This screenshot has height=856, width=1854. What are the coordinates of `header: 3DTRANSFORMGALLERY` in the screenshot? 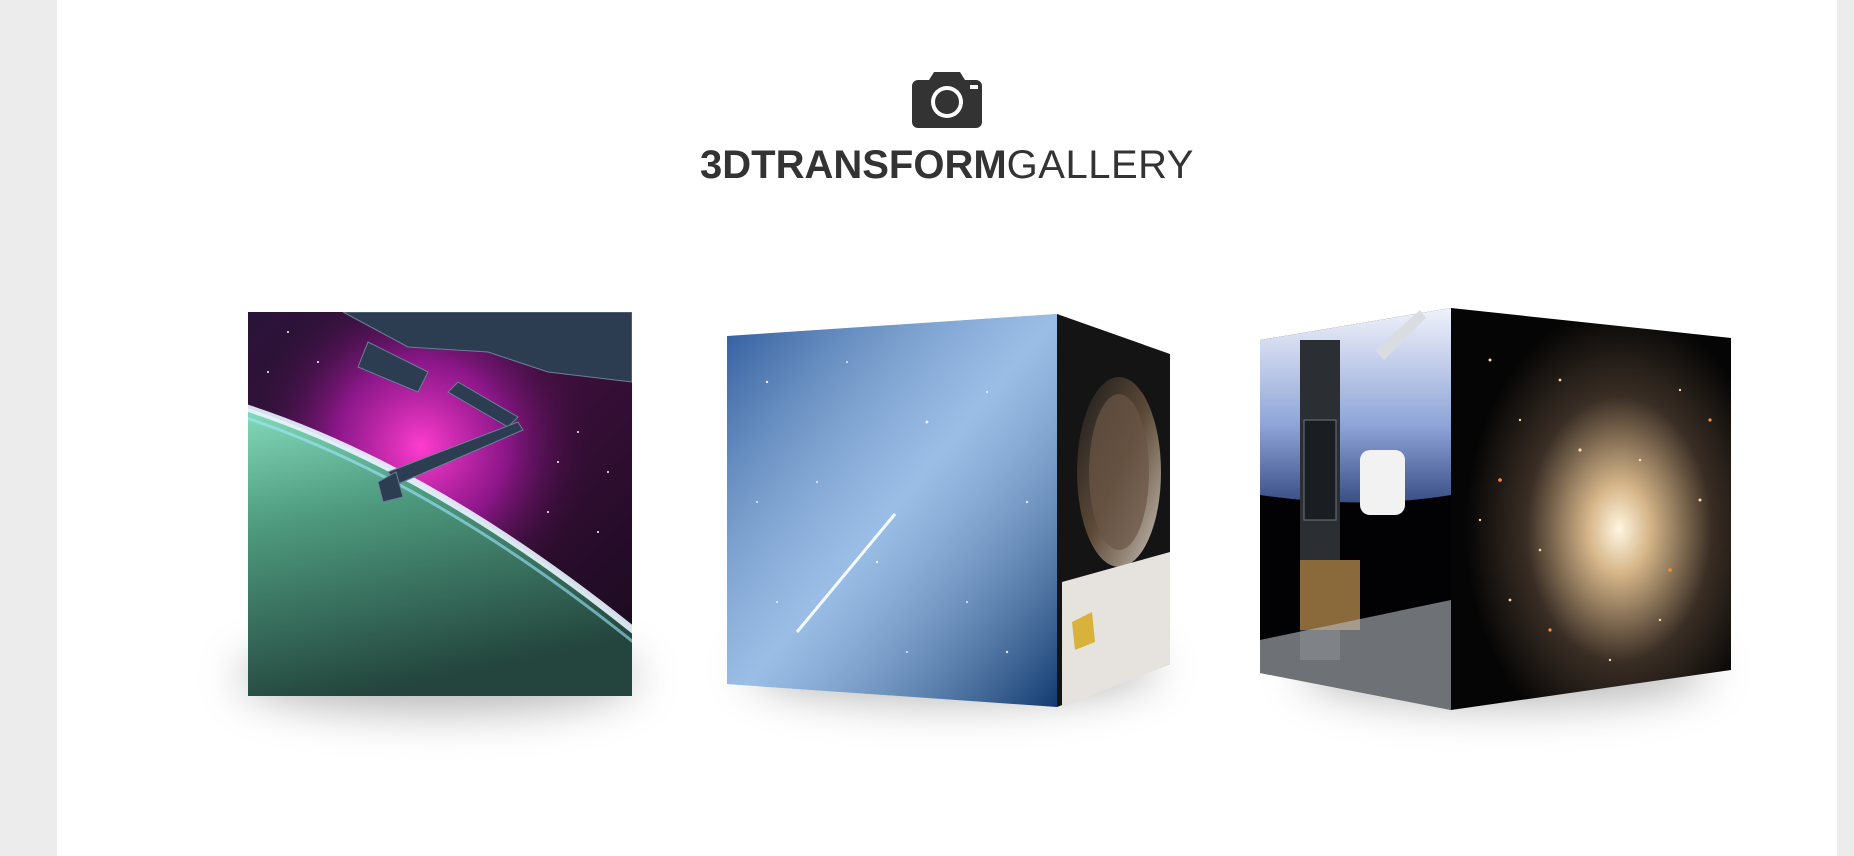 It's located at (947, 128).